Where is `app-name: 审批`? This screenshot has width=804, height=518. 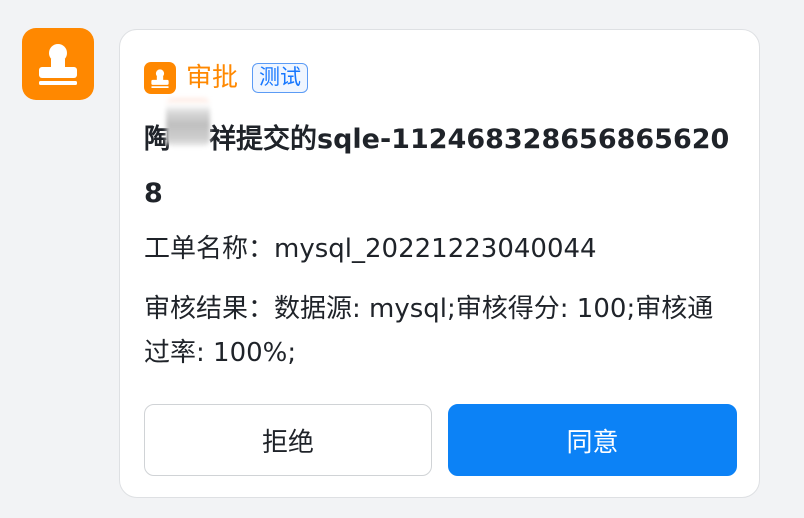
app-name: 审批 is located at coordinates (212, 78).